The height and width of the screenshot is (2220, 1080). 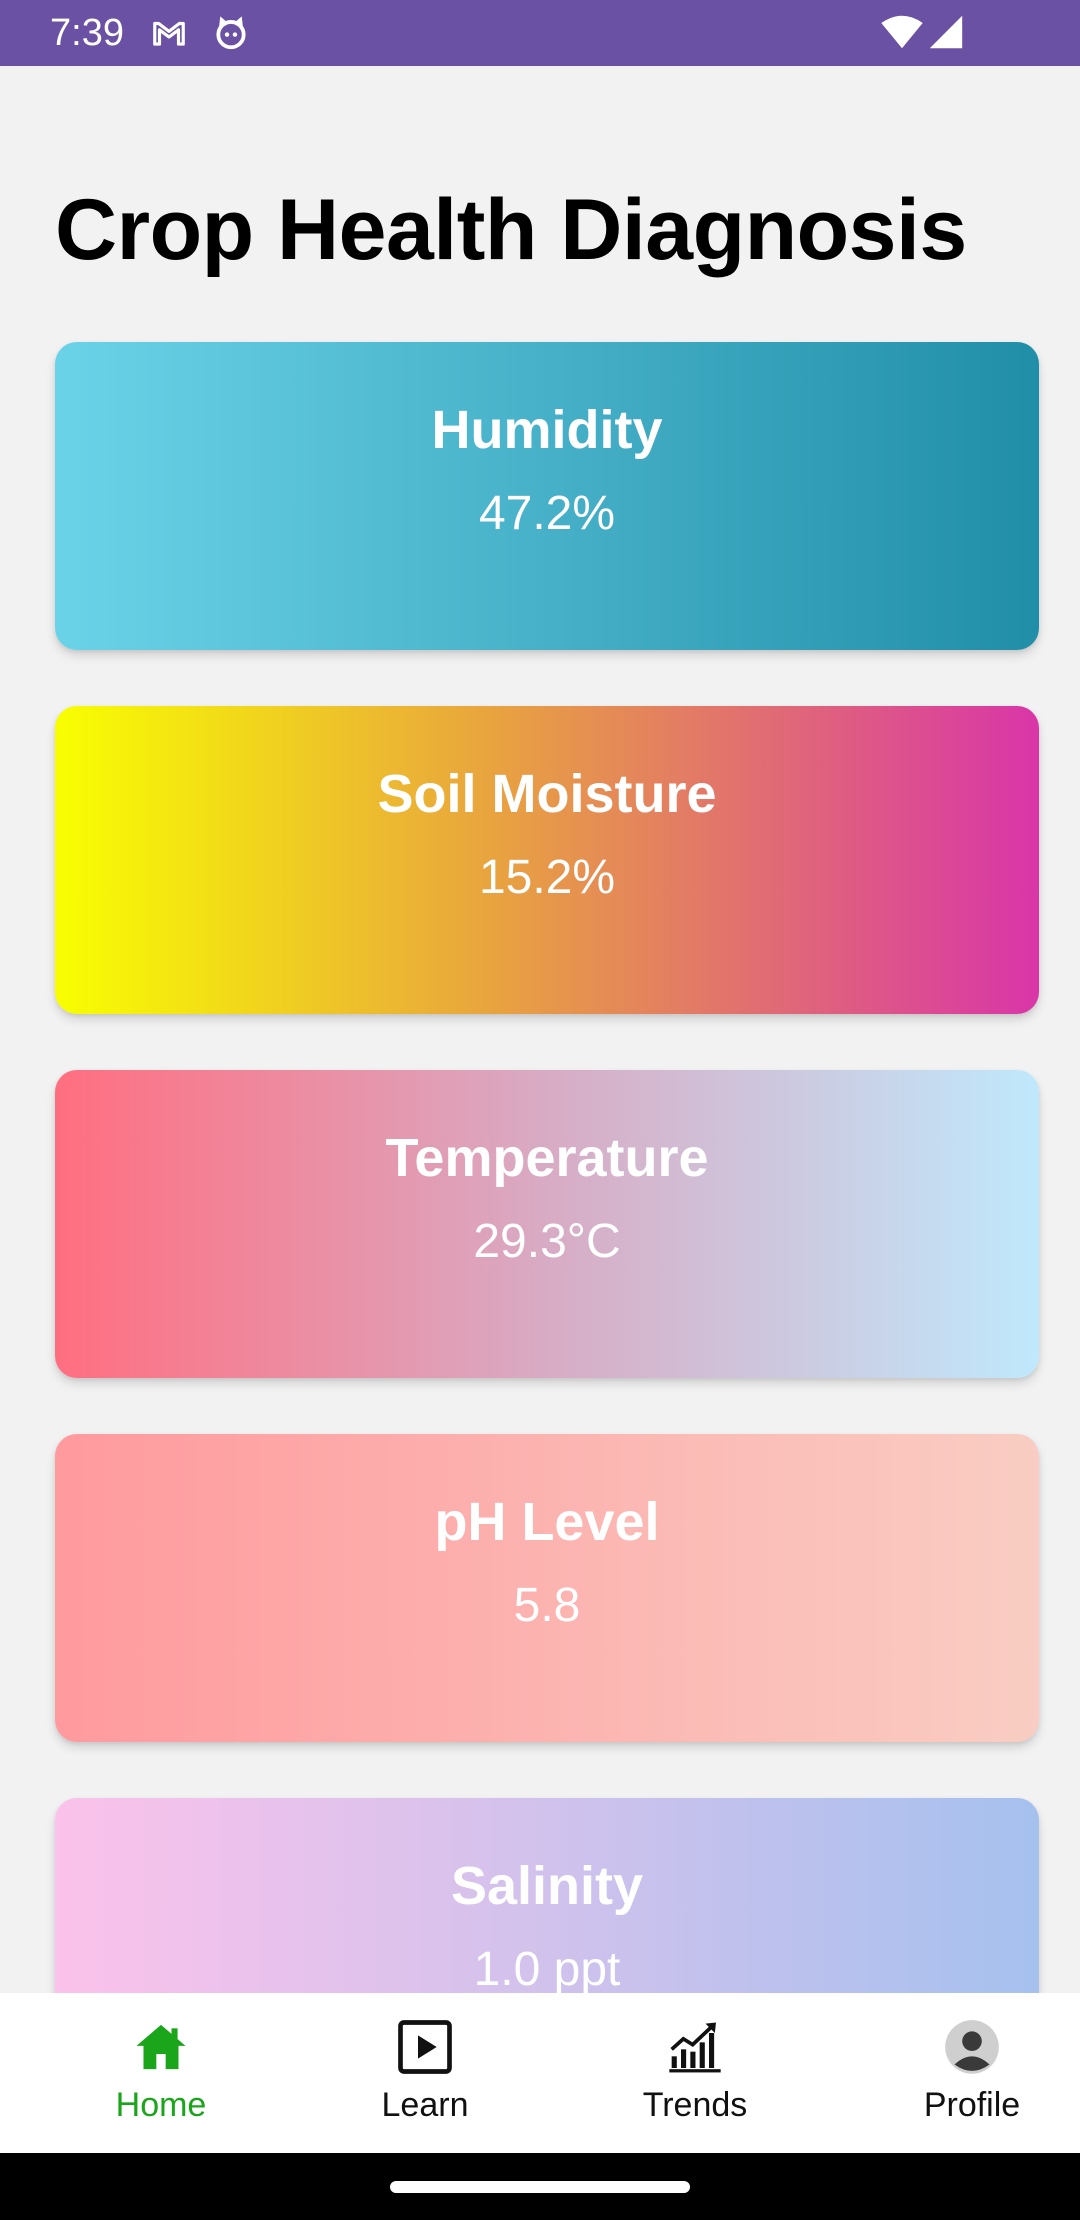 What do you see at coordinates (540, 33) in the screenshot?
I see `status-bar: 7:39` at bounding box center [540, 33].